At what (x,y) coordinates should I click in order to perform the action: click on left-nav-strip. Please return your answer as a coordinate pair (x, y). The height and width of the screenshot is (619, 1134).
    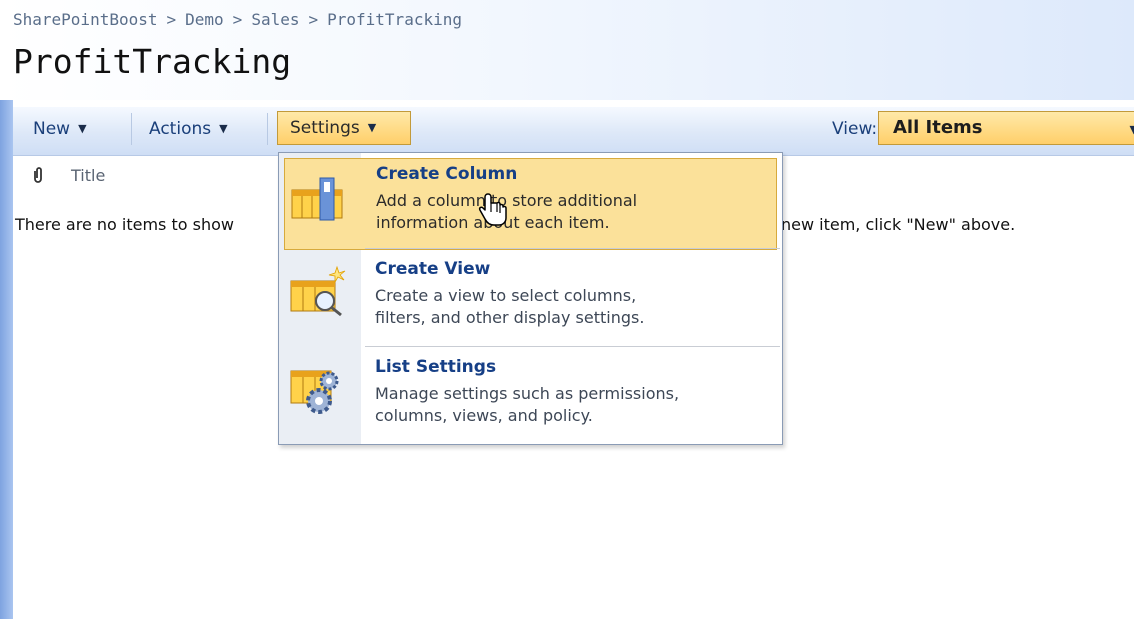
    Looking at the image, I should click on (6, 359).